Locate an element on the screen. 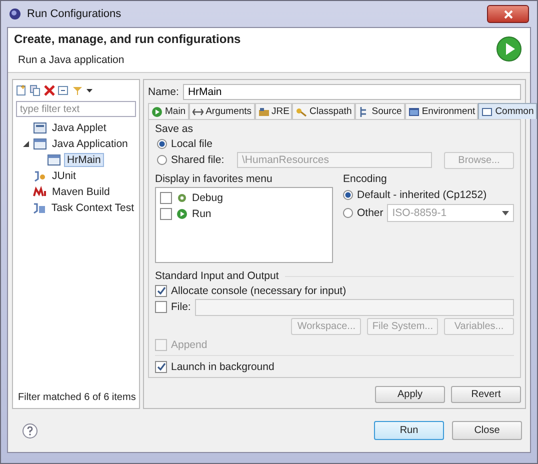 The image size is (538, 464). filter-icon is located at coordinates (77, 90).